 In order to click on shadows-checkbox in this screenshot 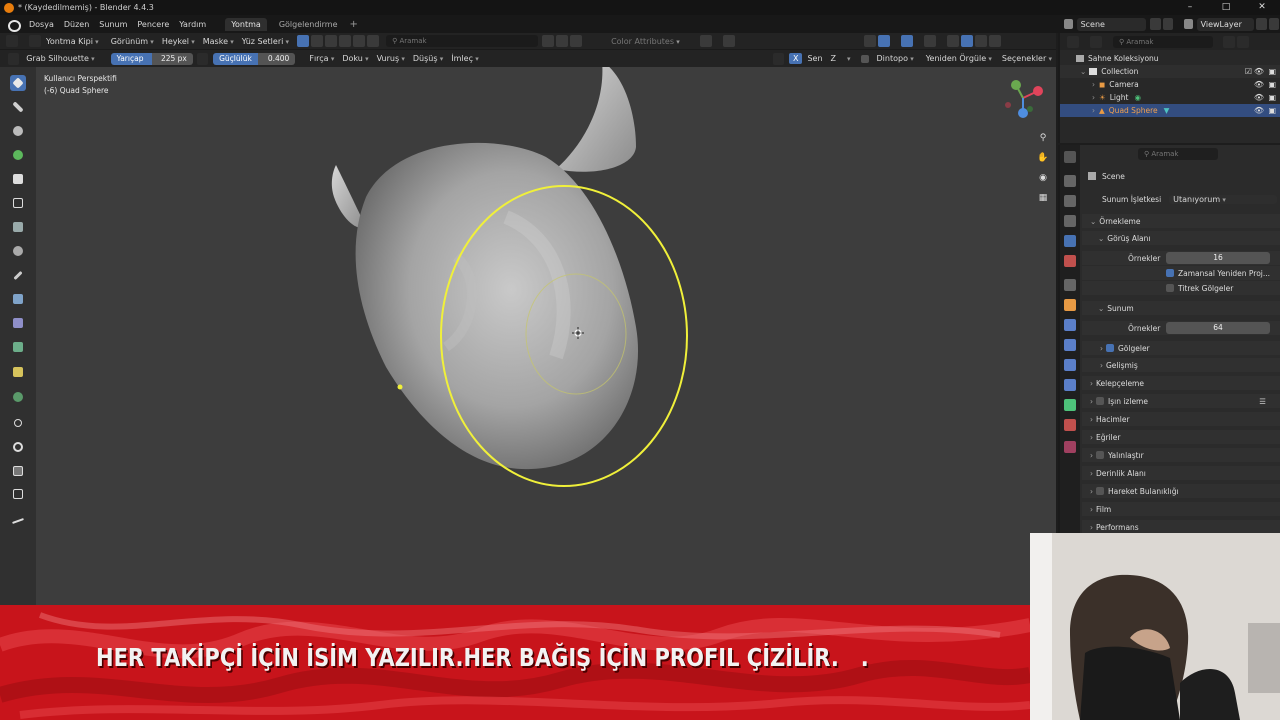, I will do `click(1110, 348)`.